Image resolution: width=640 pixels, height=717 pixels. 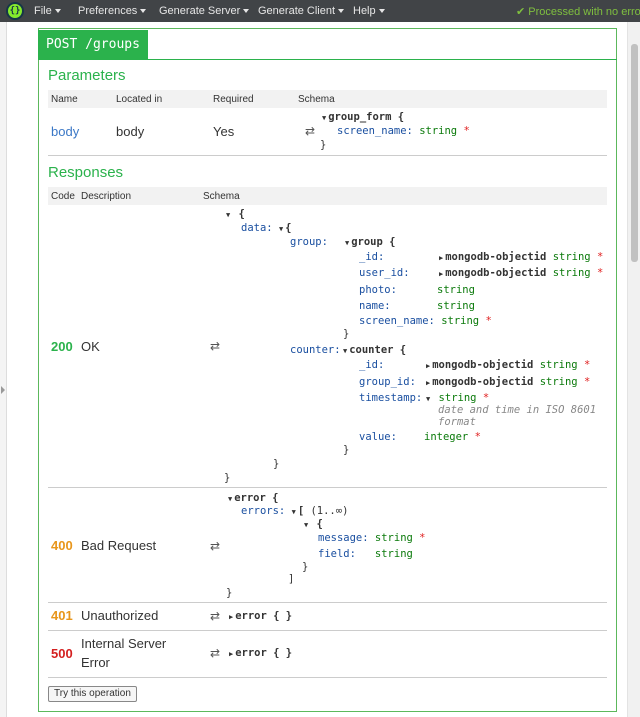 What do you see at coordinates (384, 273) in the screenshot?
I see `field-key: user_id:` at bounding box center [384, 273].